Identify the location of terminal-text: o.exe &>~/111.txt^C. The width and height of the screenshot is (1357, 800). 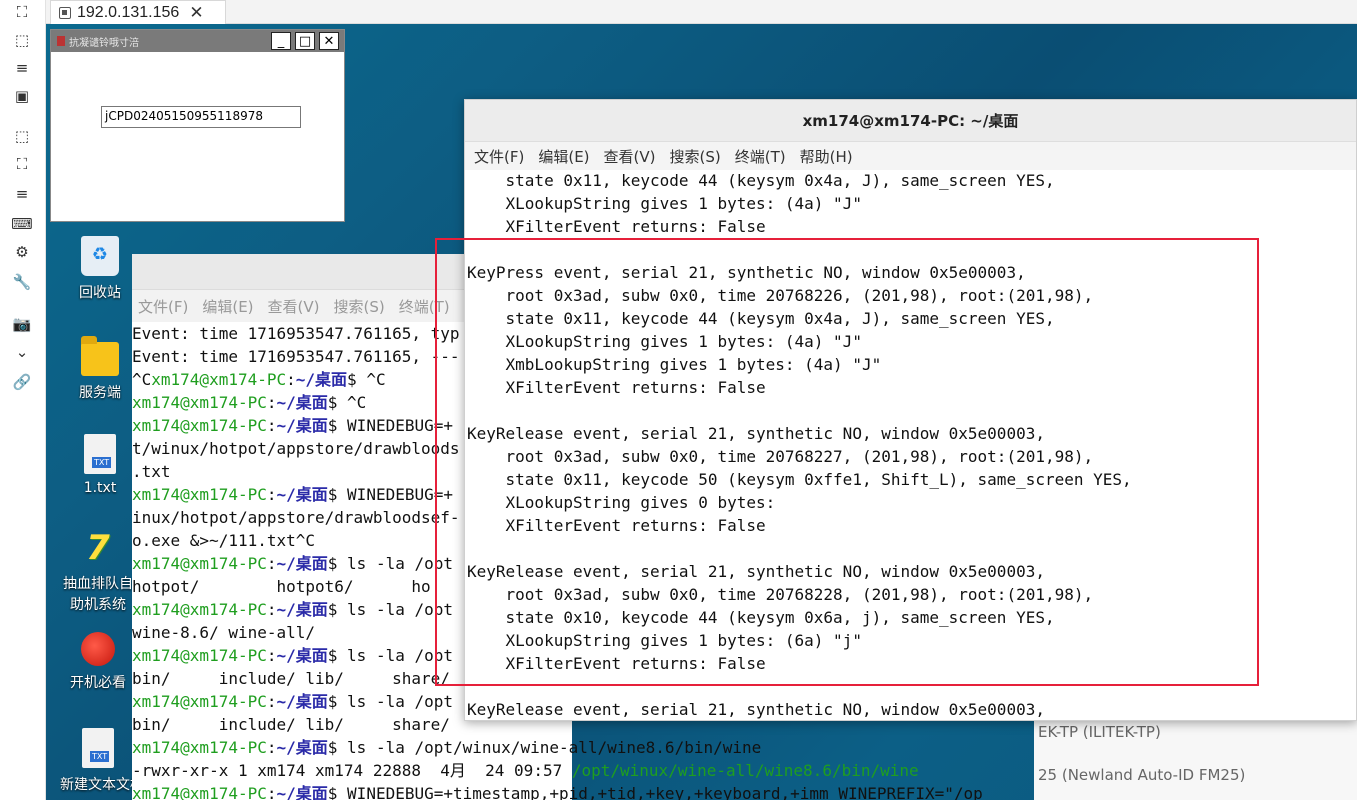
(224, 540).